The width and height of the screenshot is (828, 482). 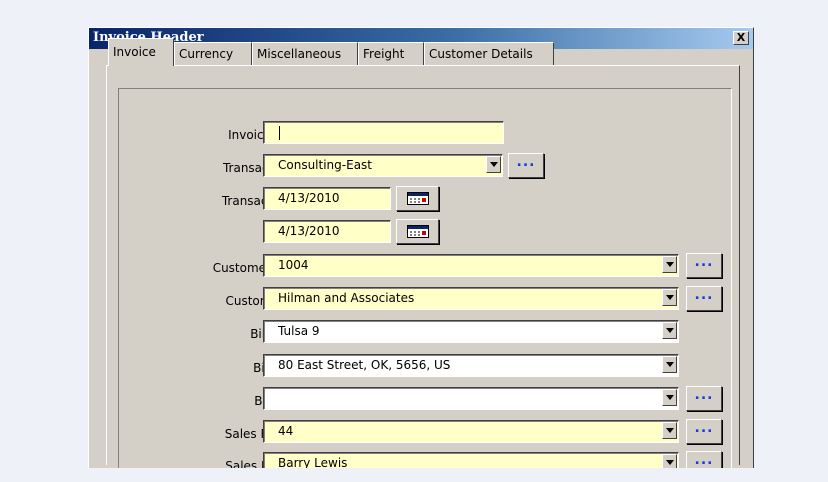 What do you see at coordinates (414, 475) in the screenshot?
I see `background-strip` at bounding box center [414, 475].